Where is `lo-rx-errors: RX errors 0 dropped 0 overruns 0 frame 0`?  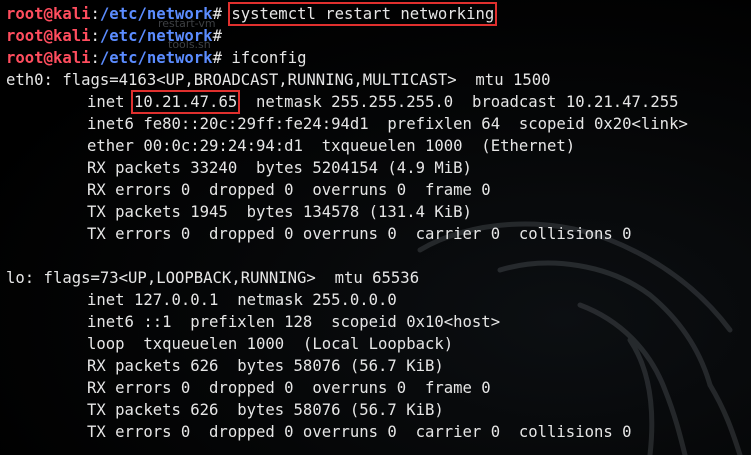
lo-rx-errors: RX errors 0 dropped 0 overruns 0 frame 0 is located at coordinates (289, 388).